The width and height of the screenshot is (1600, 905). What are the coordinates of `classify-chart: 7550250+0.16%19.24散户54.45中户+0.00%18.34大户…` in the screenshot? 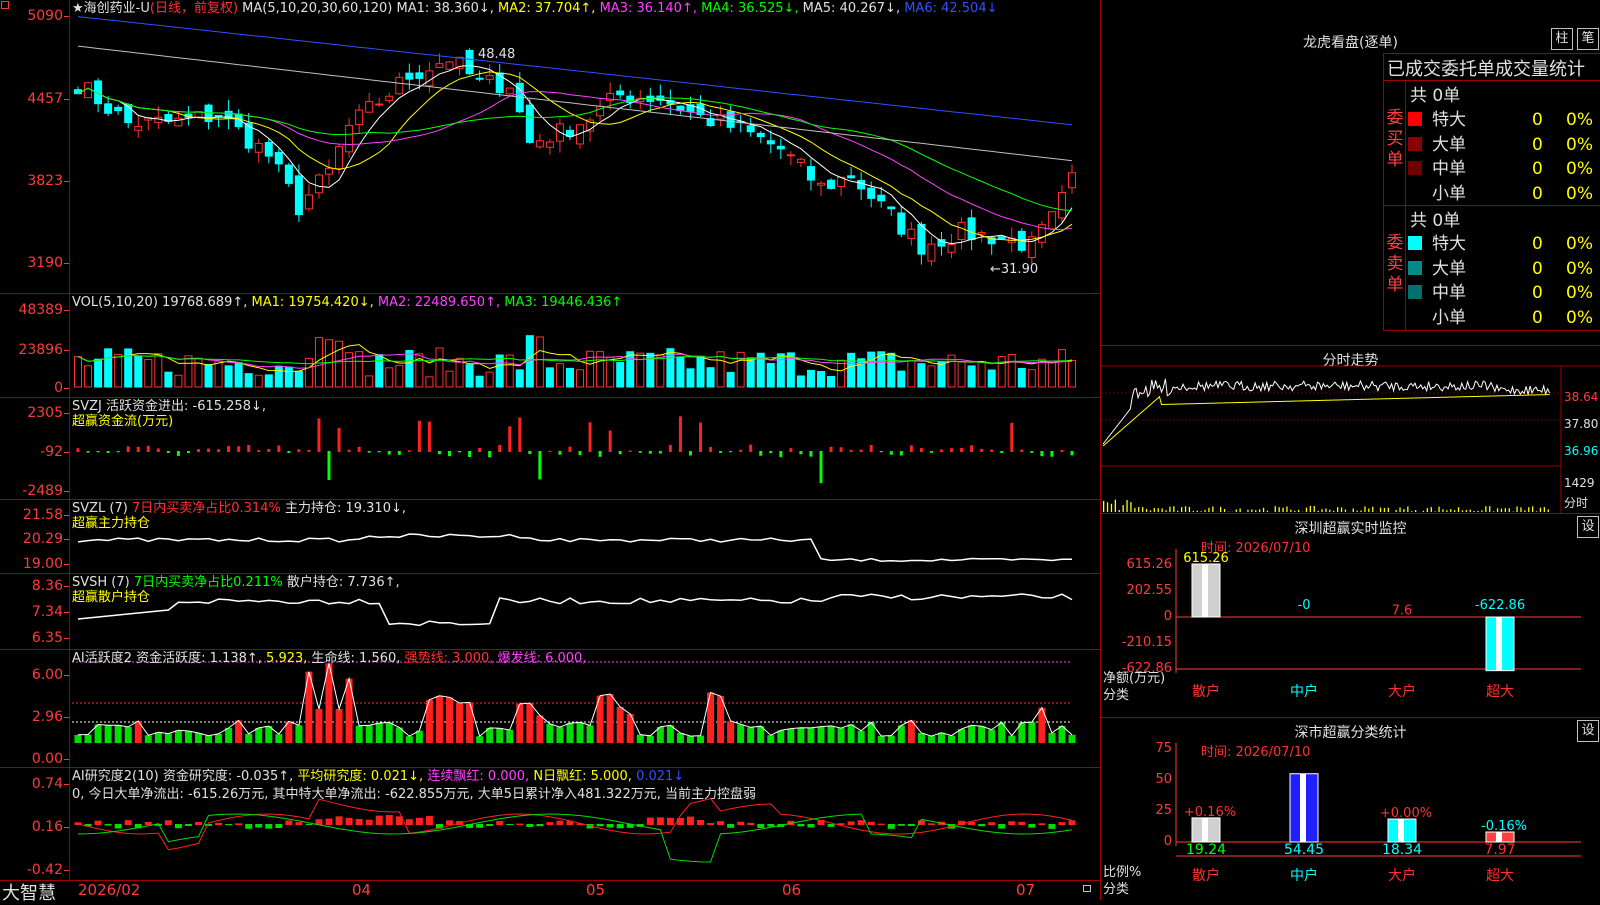 It's located at (1350, 809).